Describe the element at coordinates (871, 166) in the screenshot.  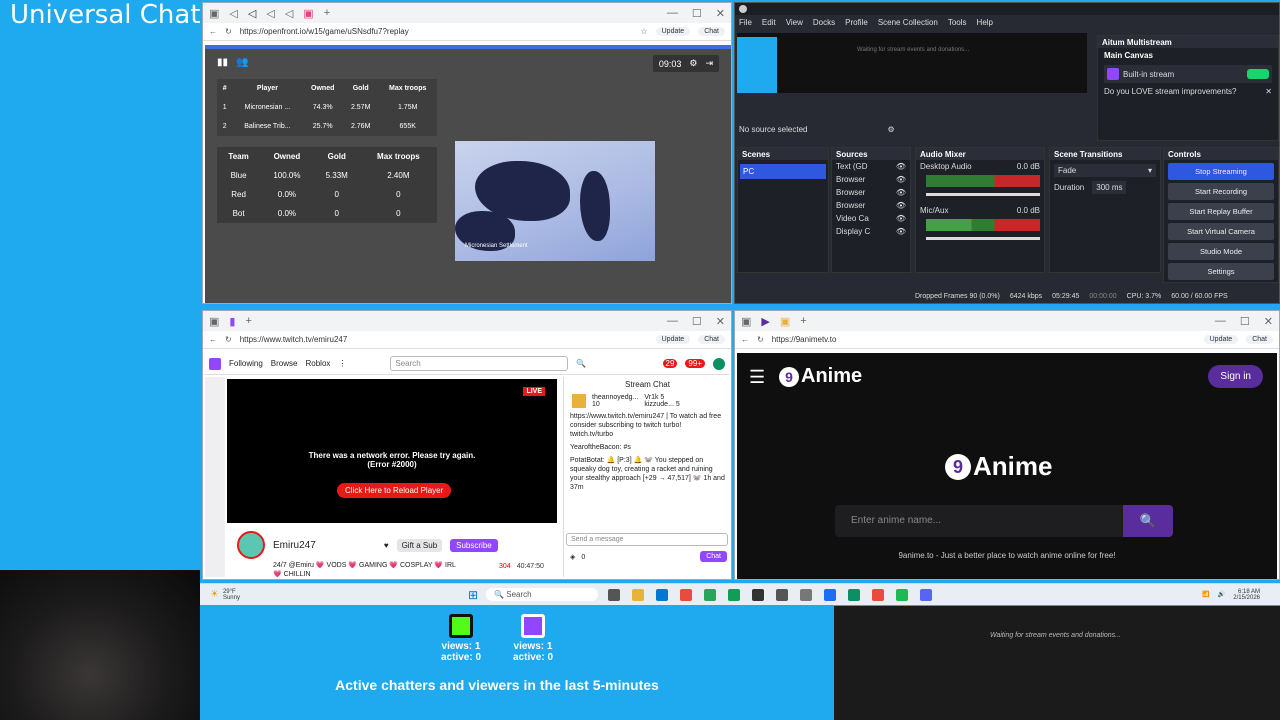
I see `source-item: Text (GD 👁` at that location.